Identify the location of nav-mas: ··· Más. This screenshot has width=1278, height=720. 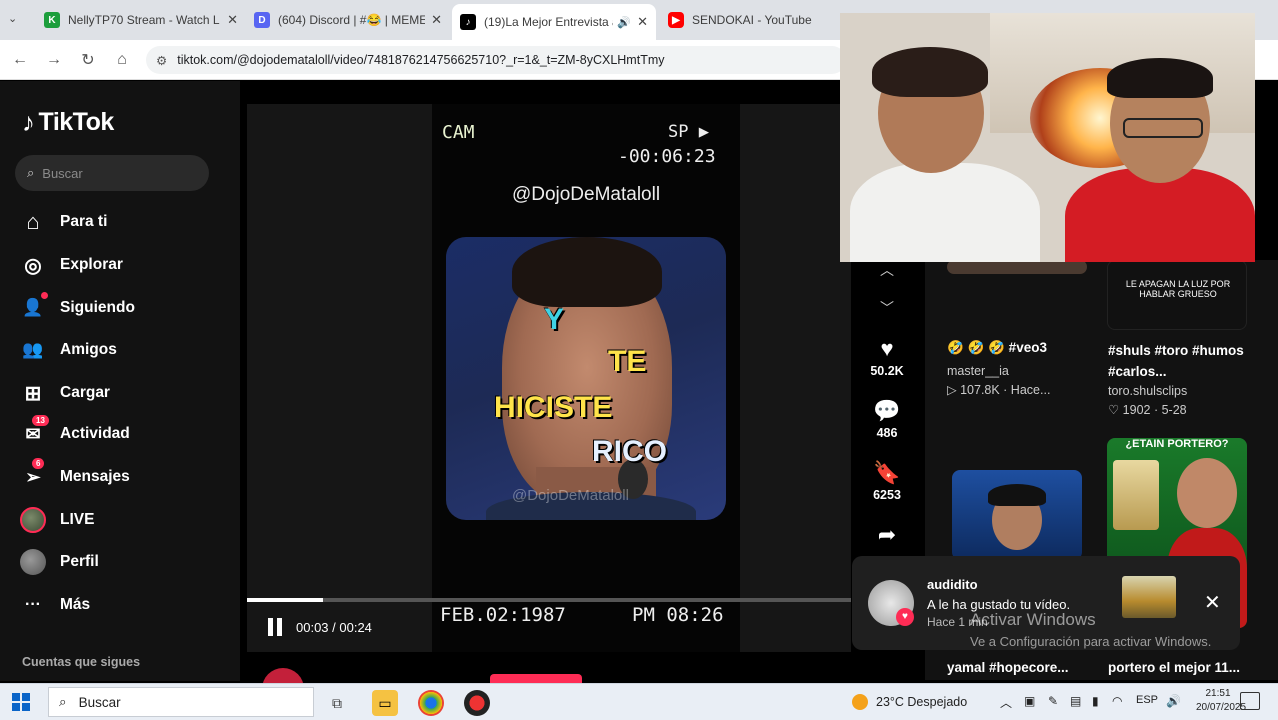
(55, 605).